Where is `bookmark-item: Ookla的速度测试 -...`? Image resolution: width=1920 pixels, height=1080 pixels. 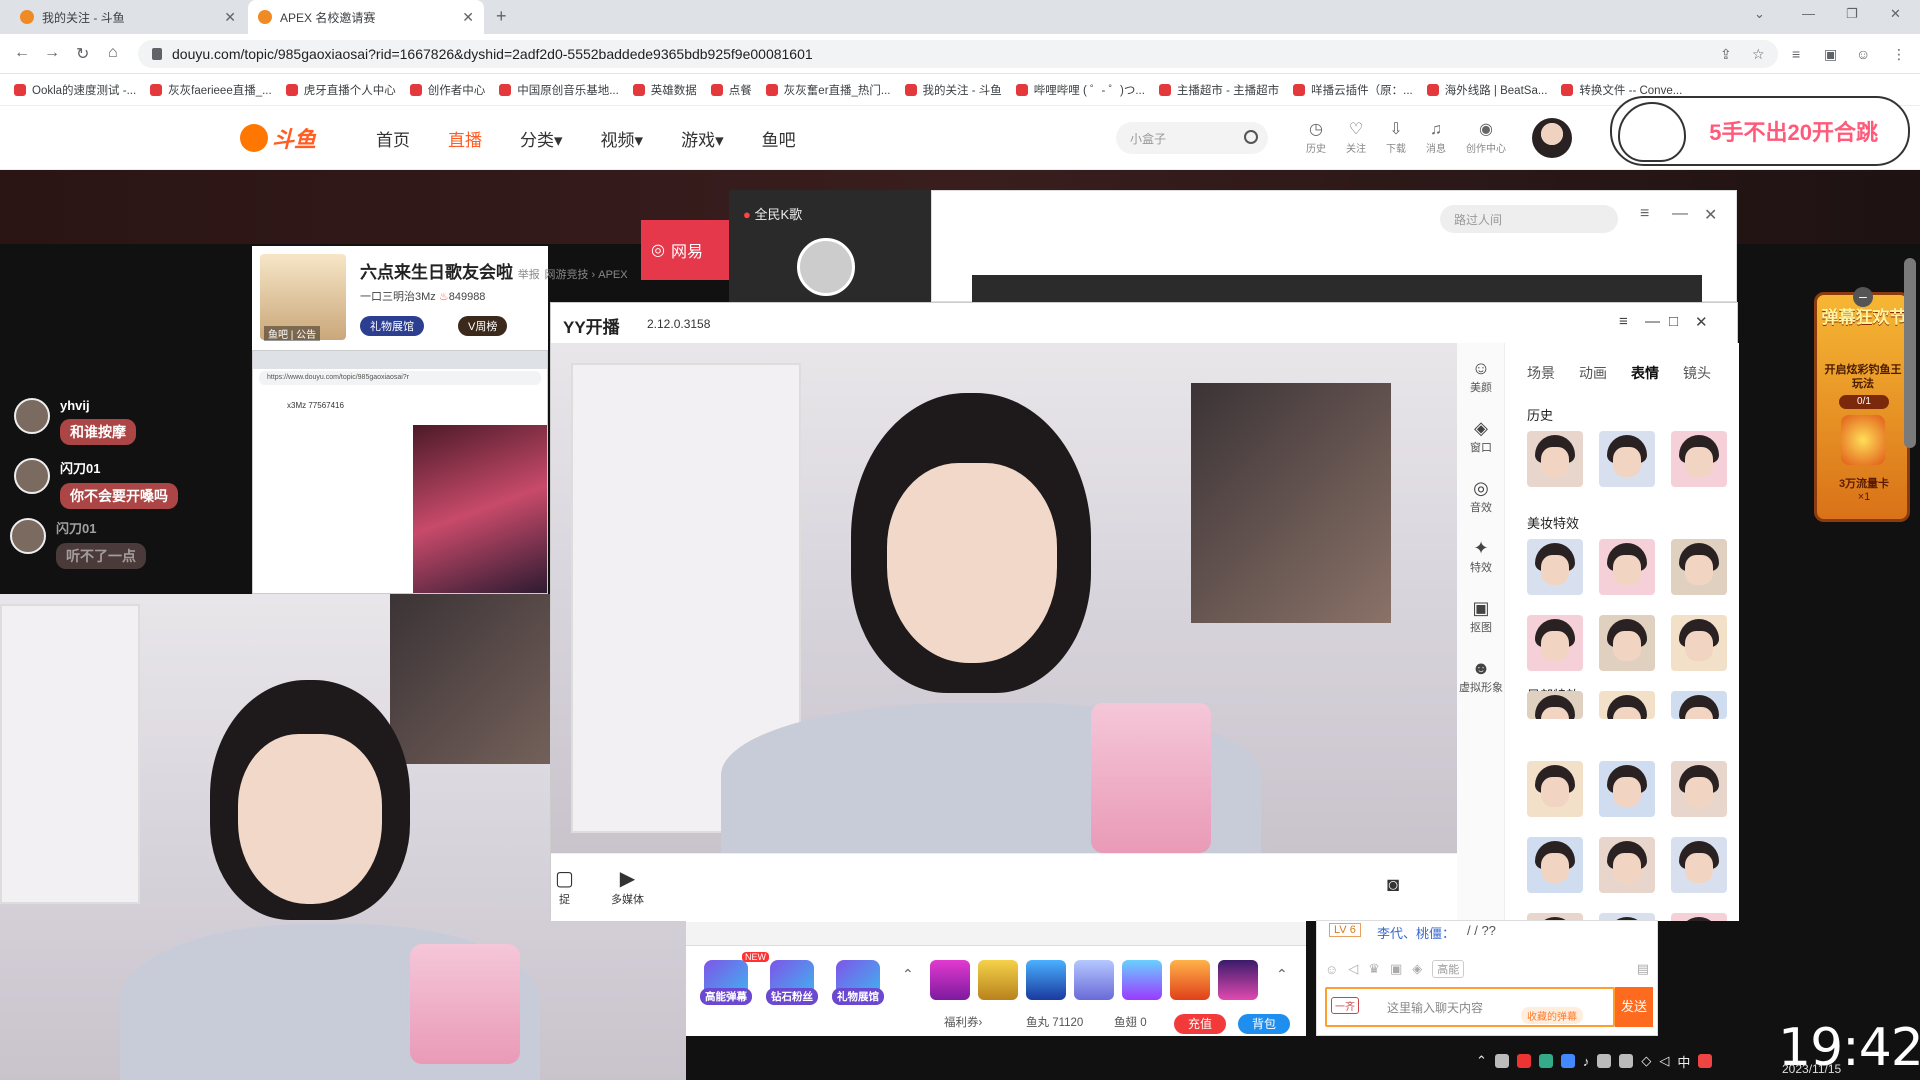
bookmark-item: Ookla的速度测试 -... is located at coordinates (75, 90).